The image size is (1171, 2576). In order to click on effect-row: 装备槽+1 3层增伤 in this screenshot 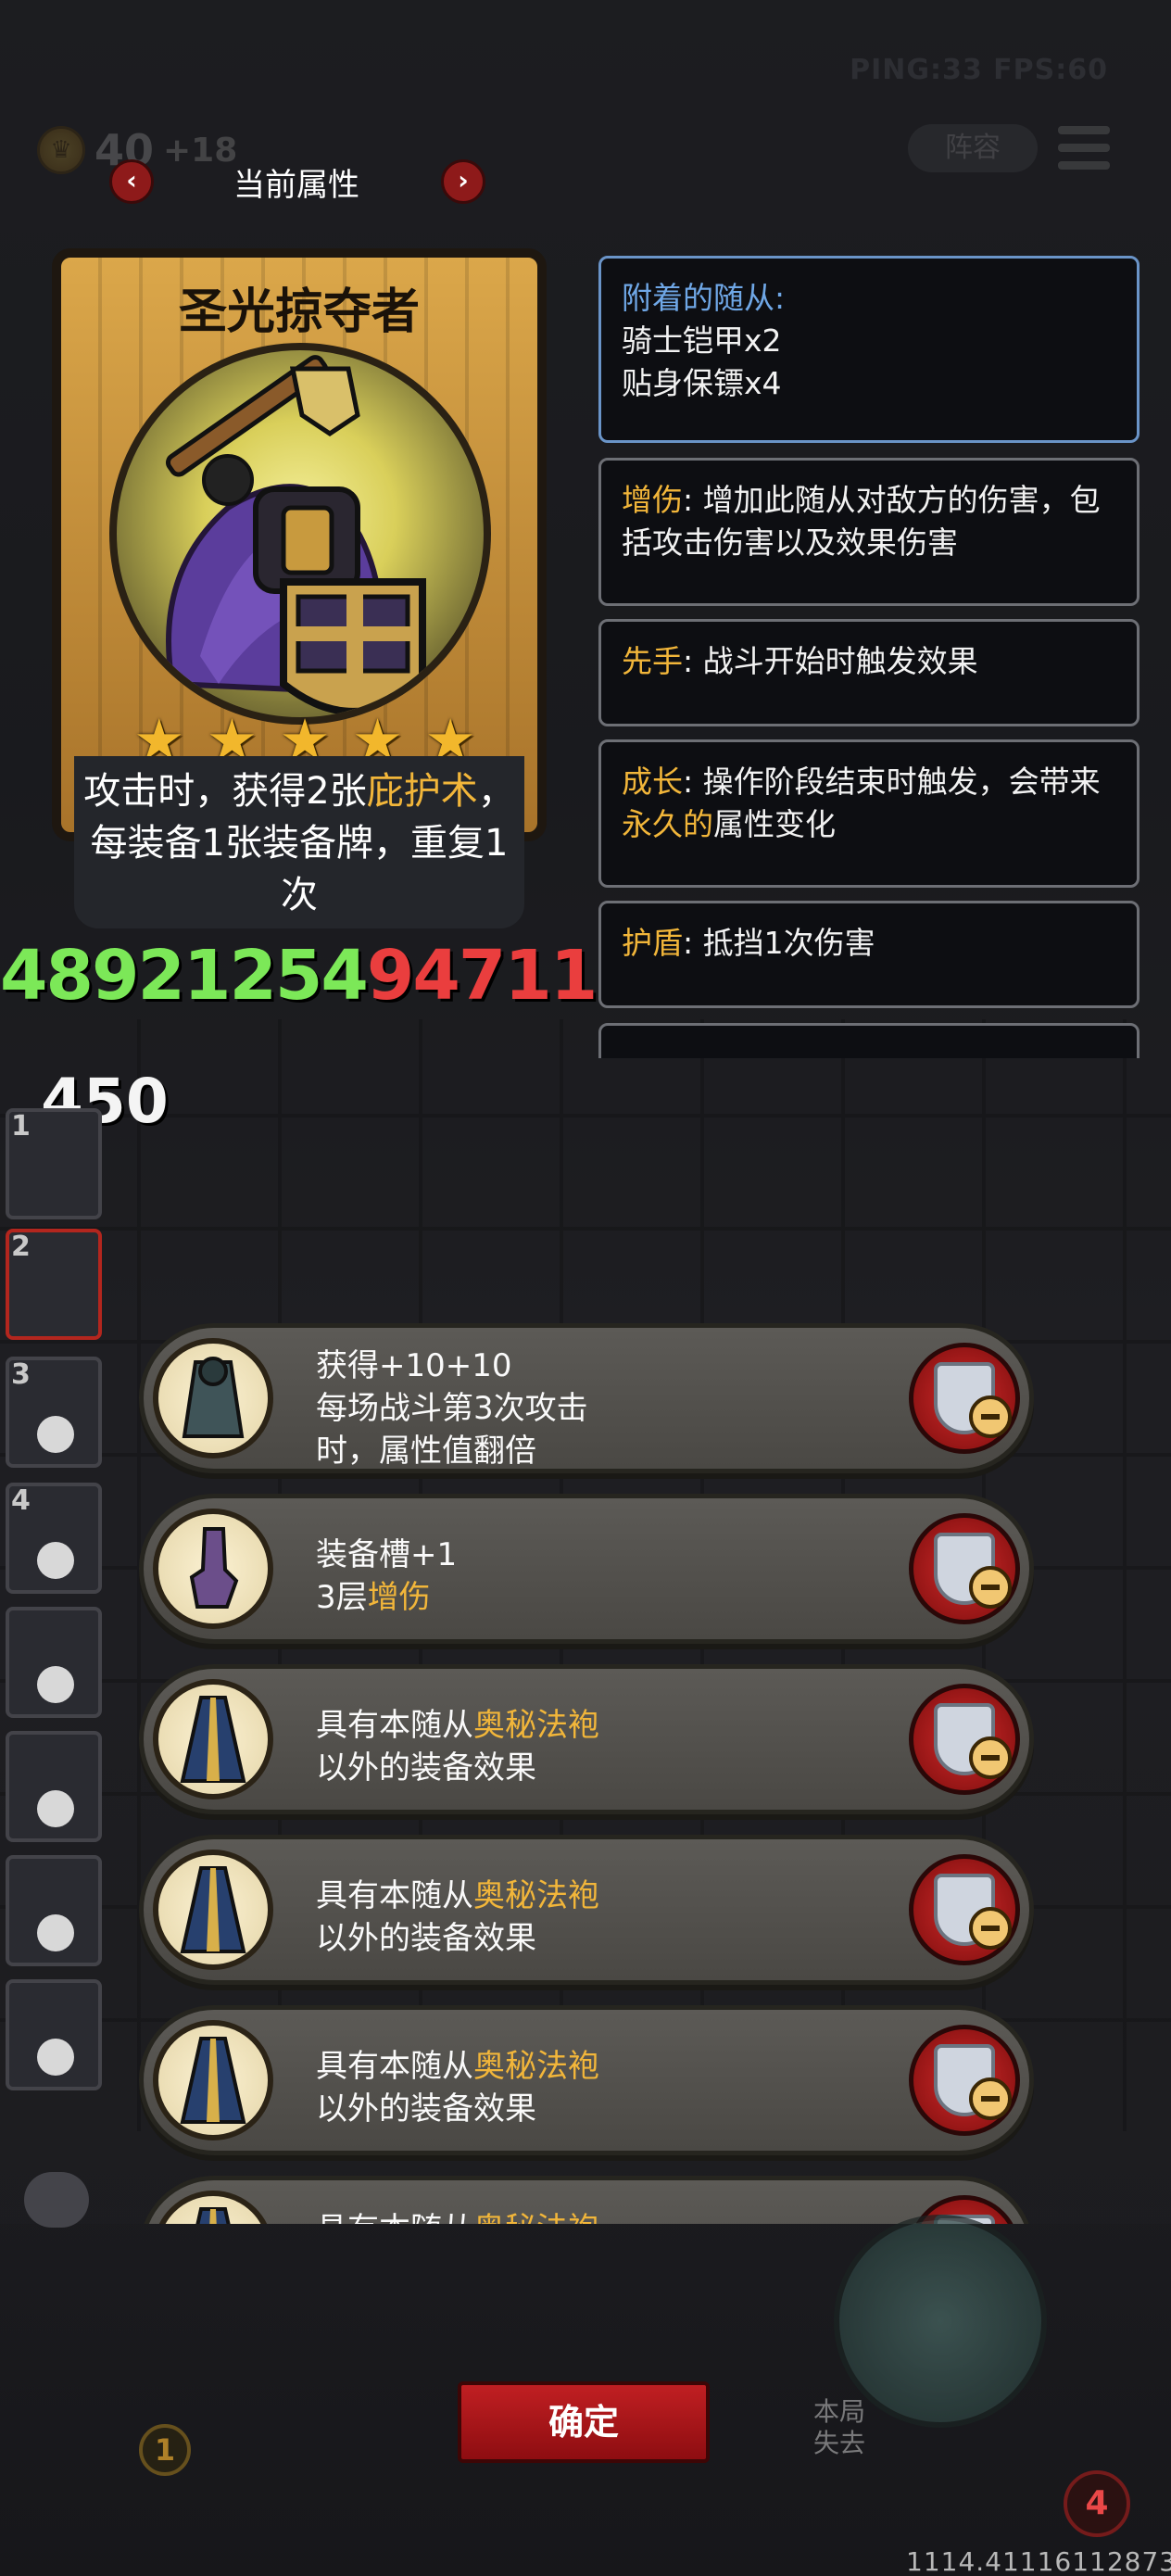, I will do `click(587, 1569)`.